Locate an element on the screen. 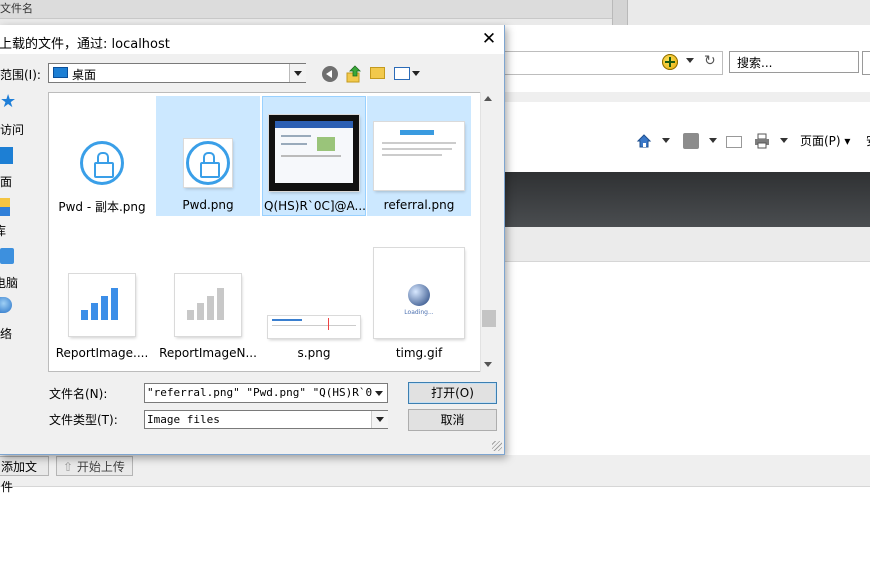 This screenshot has width=870, height=580. document-thumbnail is located at coordinates (419, 156).